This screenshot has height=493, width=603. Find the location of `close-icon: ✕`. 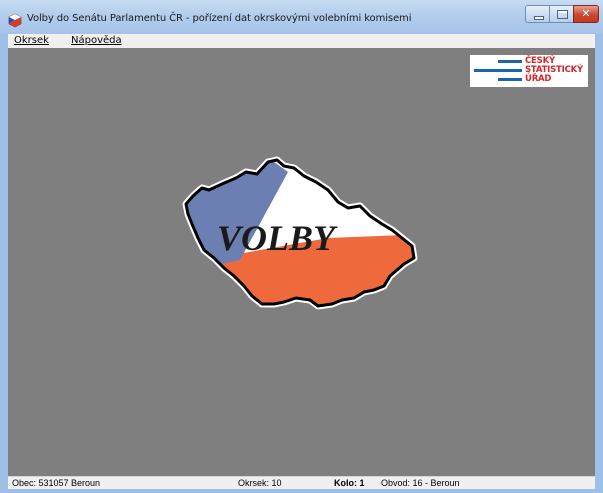

close-icon: ✕ is located at coordinates (586, 13).